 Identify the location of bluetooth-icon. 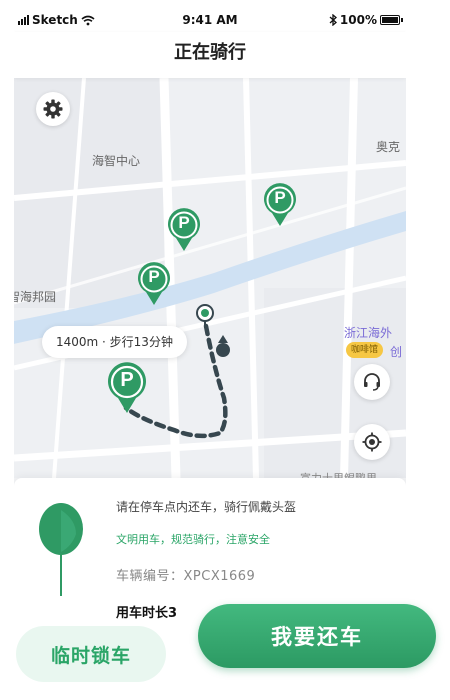
(333, 20).